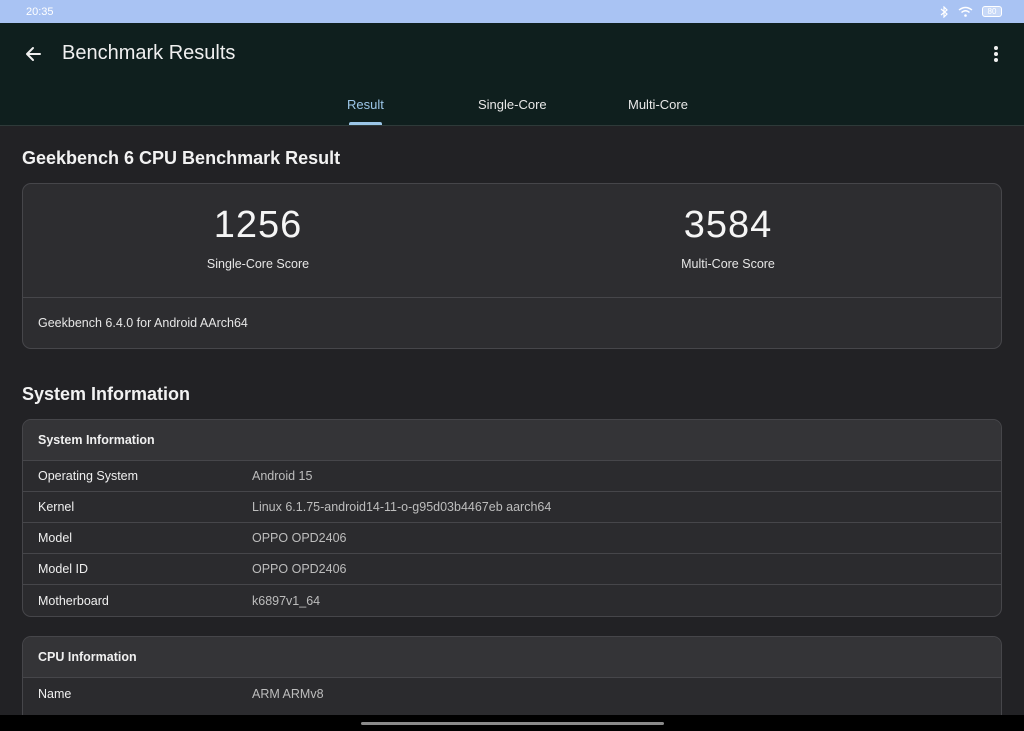  Describe the element at coordinates (286, 600) in the screenshot. I see `row-value: k6897v1_64` at that location.